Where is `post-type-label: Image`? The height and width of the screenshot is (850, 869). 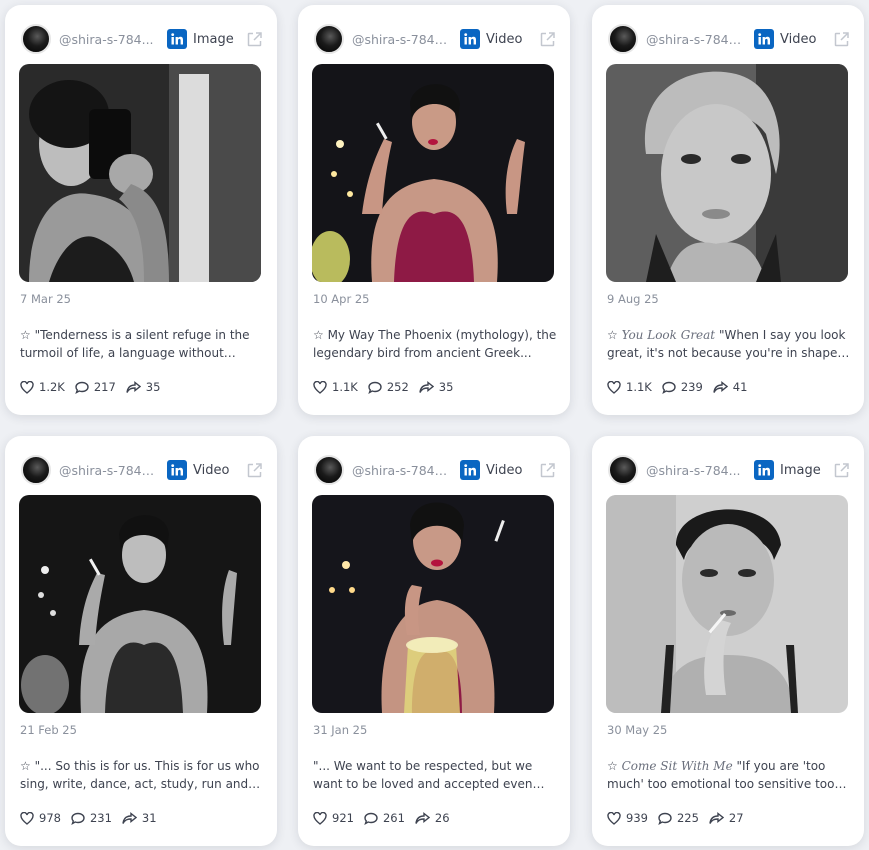 post-type-label: Image is located at coordinates (800, 470).